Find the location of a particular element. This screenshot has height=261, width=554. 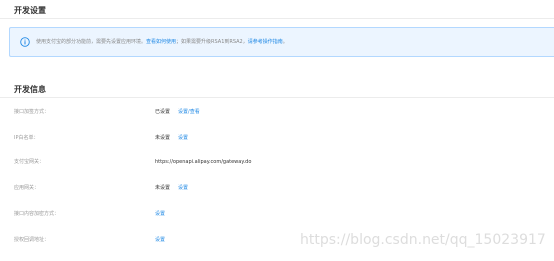

notice-text-start: 使用支付宝的部分功能前，需要先设置应用环境。 is located at coordinates (91, 42).